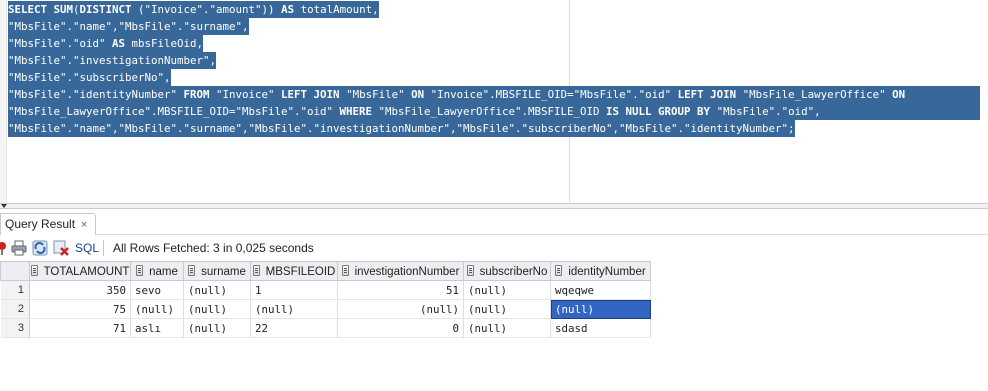 The width and height of the screenshot is (988, 391). What do you see at coordinates (4, 206) in the screenshot?
I see `collapse-arrow-icon` at bounding box center [4, 206].